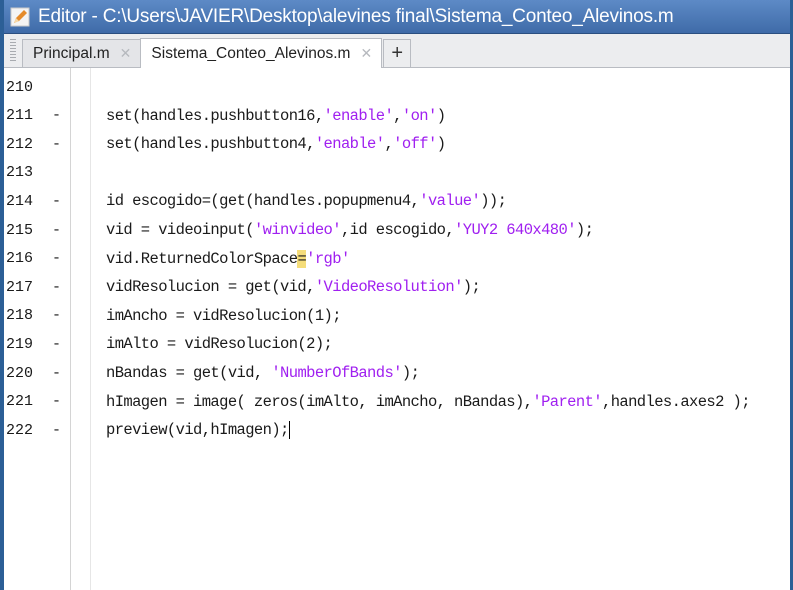 Image resolution: width=793 pixels, height=590 pixels. I want to click on line-number: 215, so click(20, 230).